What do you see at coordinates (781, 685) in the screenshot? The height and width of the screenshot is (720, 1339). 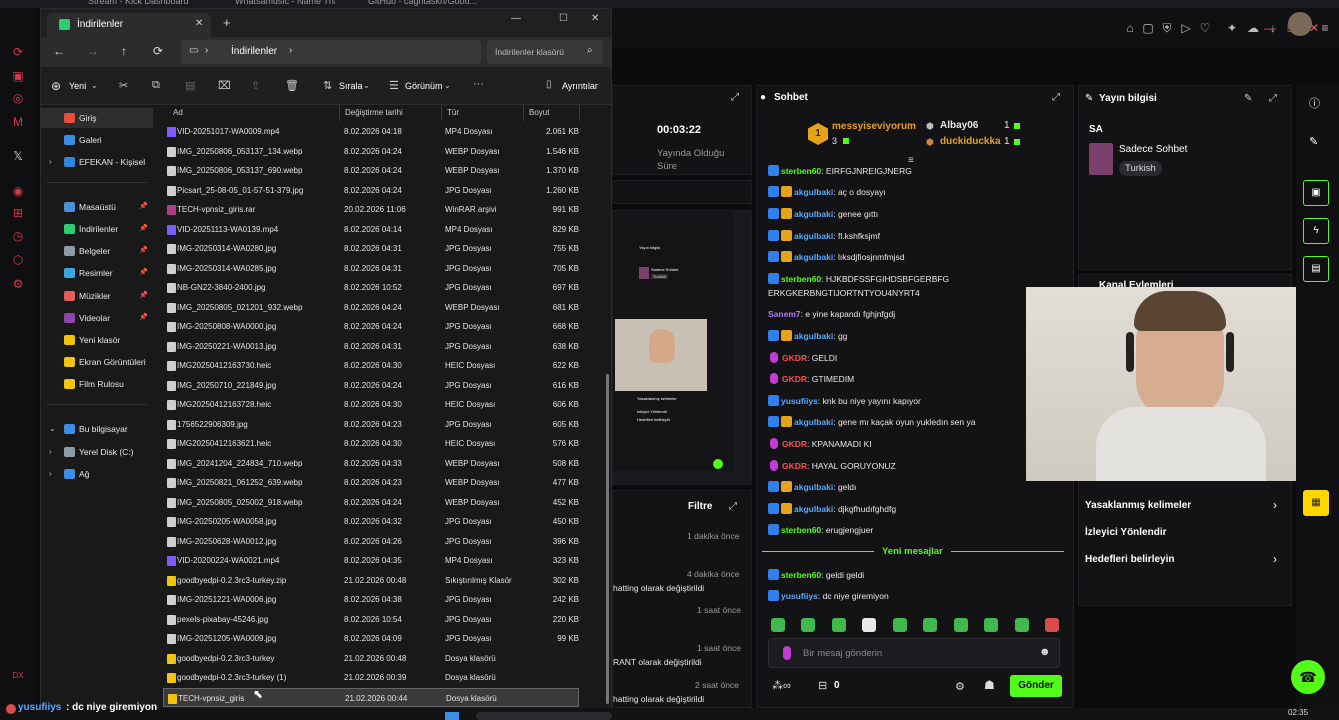 I see `chat-settings-icon: ⁂∞` at bounding box center [781, 685].